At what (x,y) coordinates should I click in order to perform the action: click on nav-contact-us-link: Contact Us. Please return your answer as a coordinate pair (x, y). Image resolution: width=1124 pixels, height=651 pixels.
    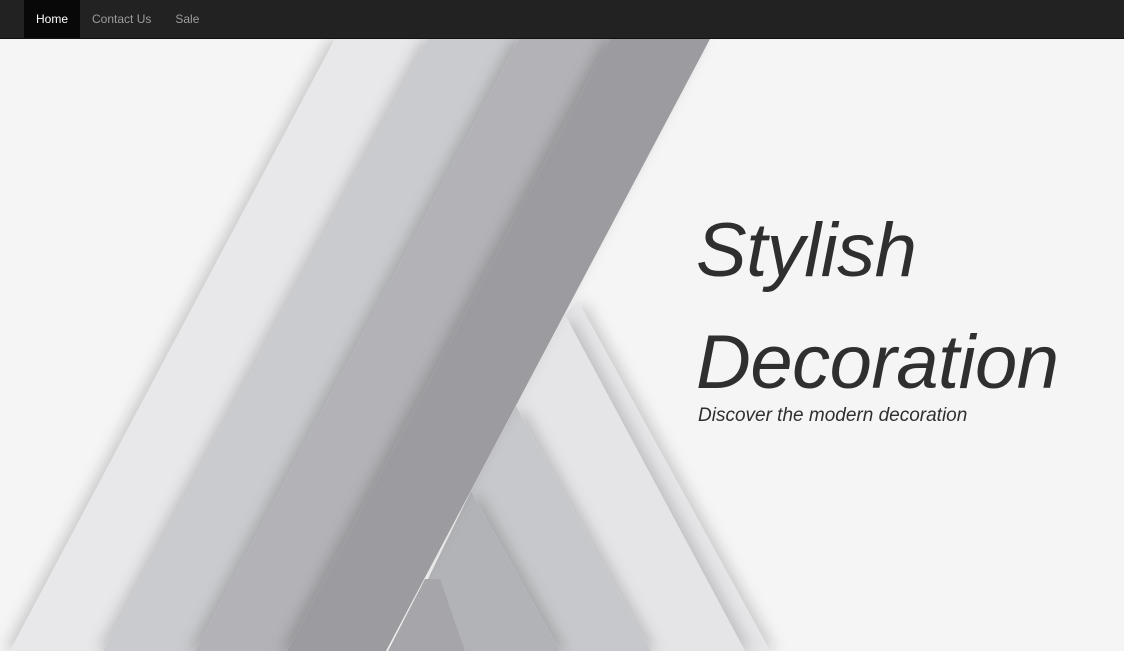
    Looking at the image, I should click on (121, 19).